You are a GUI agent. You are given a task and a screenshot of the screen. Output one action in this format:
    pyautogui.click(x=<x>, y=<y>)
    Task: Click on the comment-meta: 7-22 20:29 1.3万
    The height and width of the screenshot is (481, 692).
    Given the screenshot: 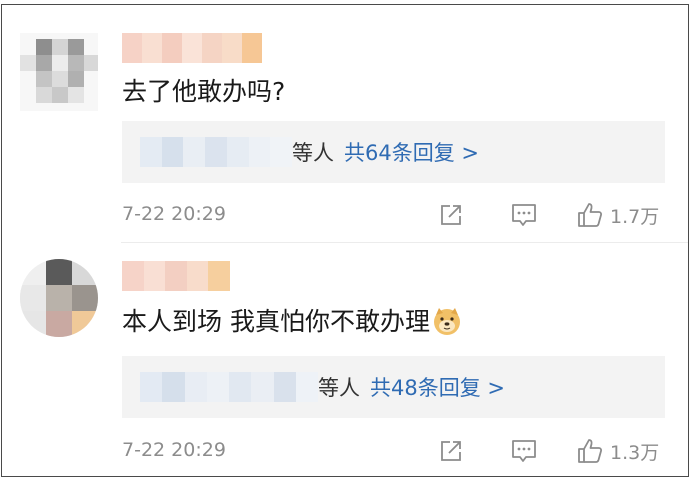 What is the action you would take?
    pyautogui.click(x=396, y=451)
    